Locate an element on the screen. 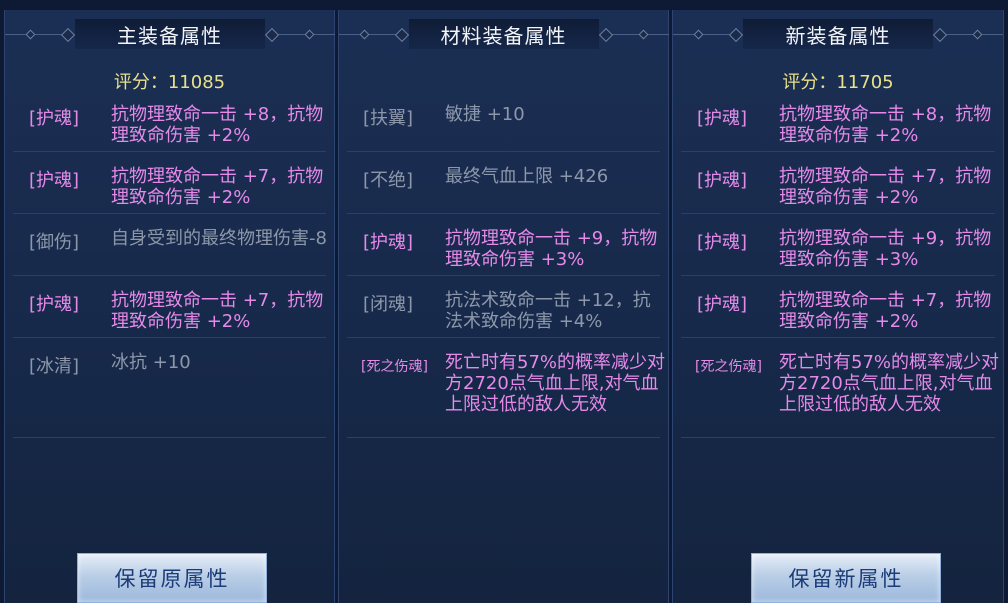  attribute-tag: [冰清] is located at coordinates (54, 366).